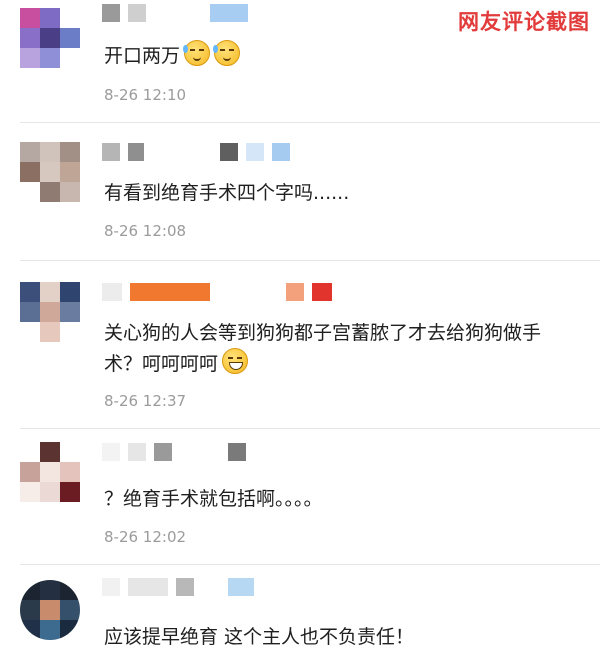 This screenshot has width=600, height=661. Describe the element at coordinates (145, 537) in the screenshot. I see `comment-time: 8-26 12:02` at that location.